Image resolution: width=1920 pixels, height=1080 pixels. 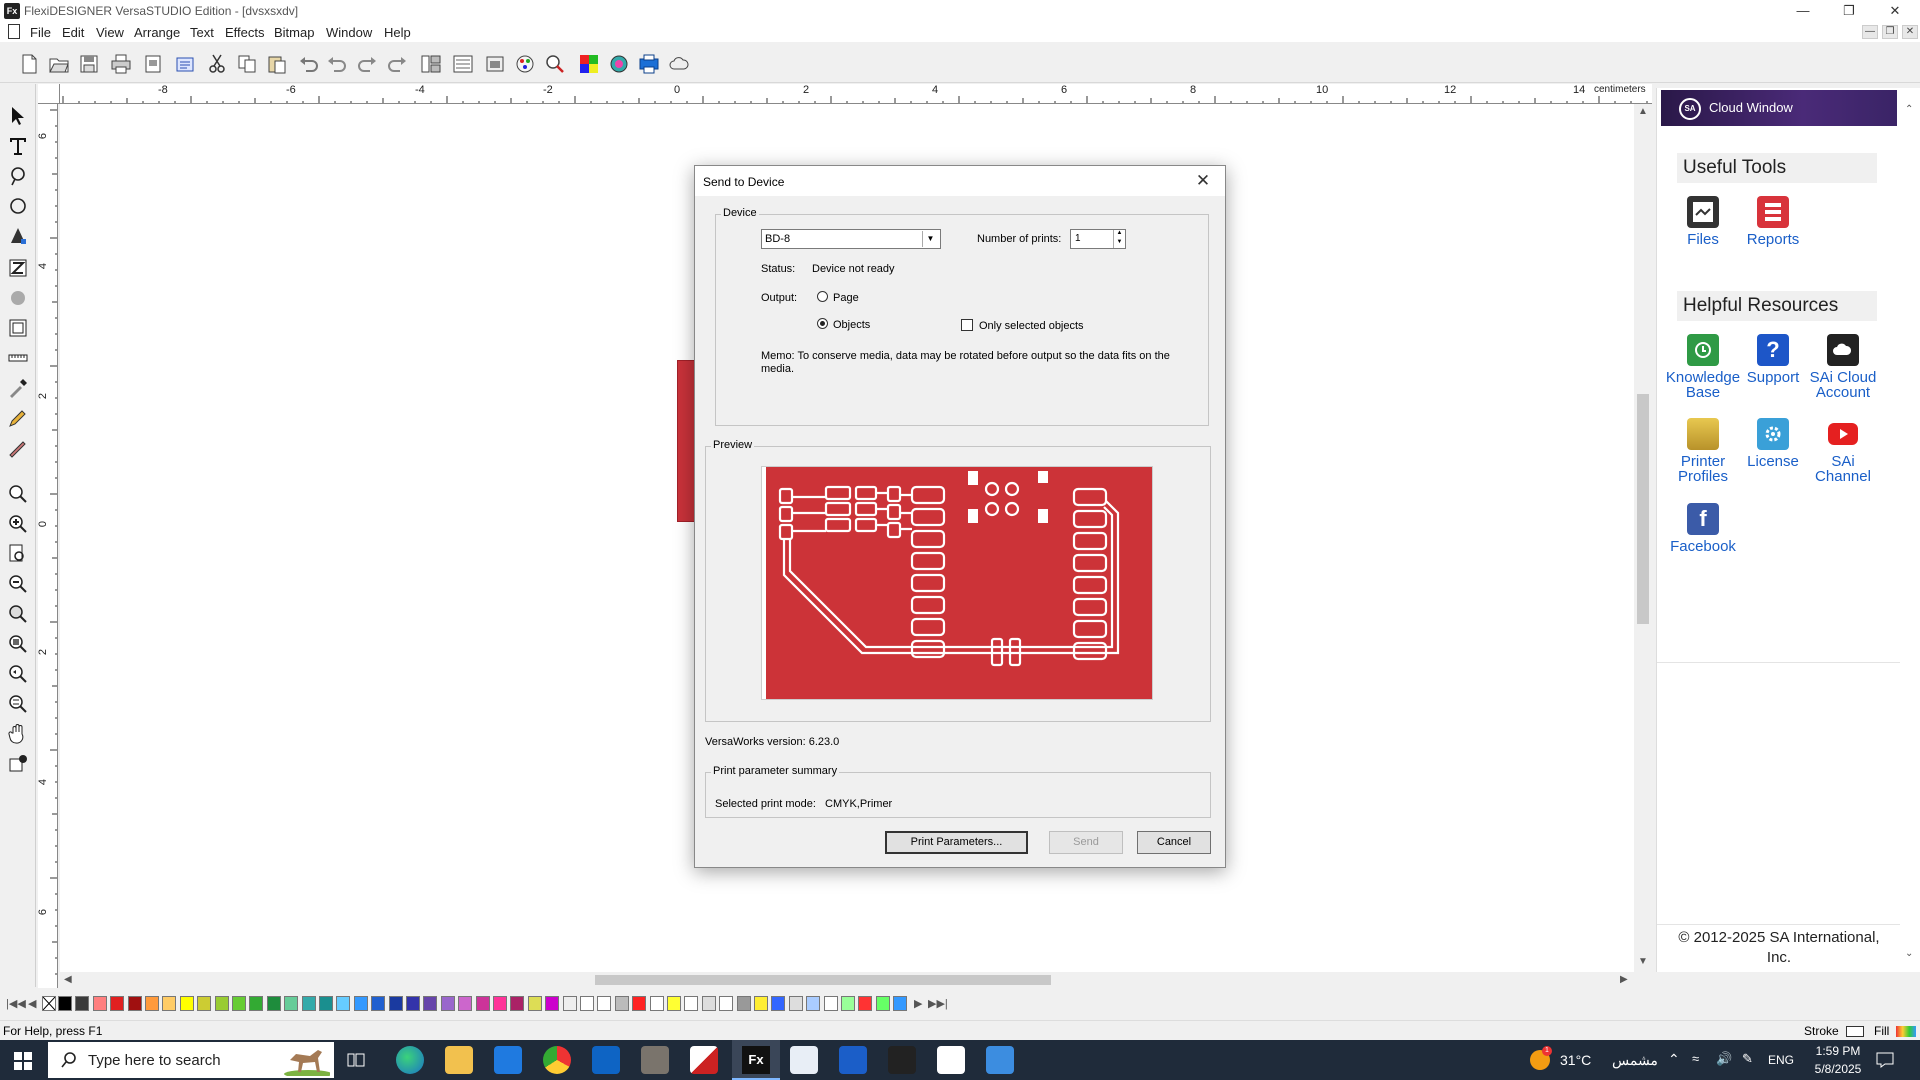 I want to click on zoom-fit-icon, so click(x=18, y=704).